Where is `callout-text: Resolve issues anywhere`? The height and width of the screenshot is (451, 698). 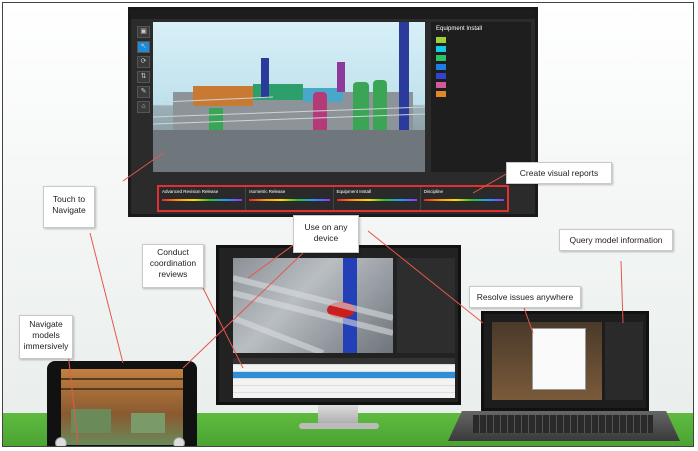
callout-text: Resolve issues anywhere is located at coordinates (525, 297).